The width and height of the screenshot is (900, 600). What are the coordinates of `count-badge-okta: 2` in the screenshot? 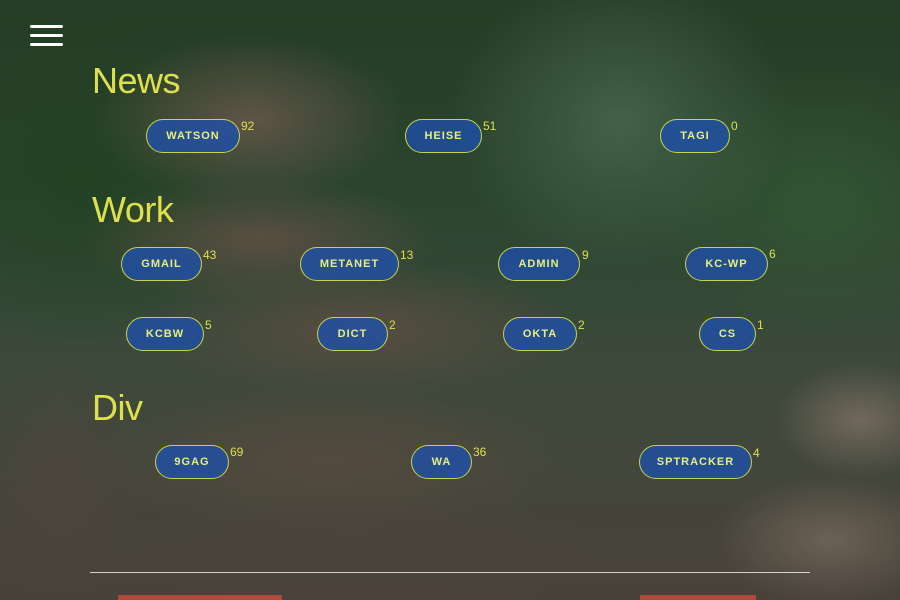 It's located at (581, 325).